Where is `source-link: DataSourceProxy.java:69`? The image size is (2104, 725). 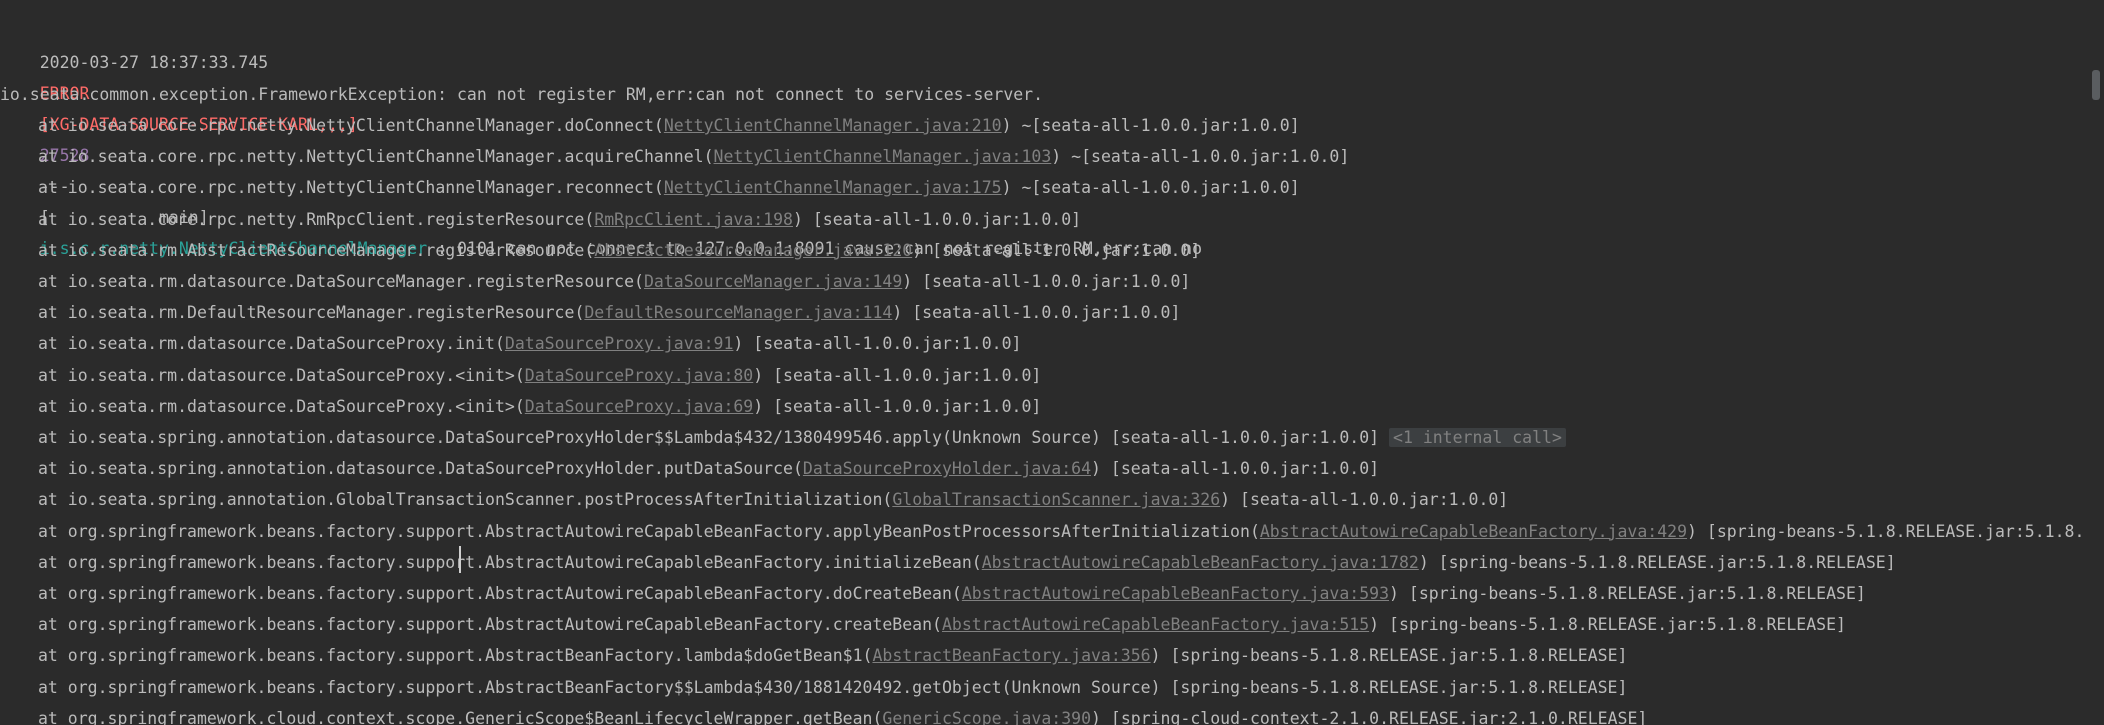 source-link: DataSourceProxy.java:69 is located at coordinates (639, 406).